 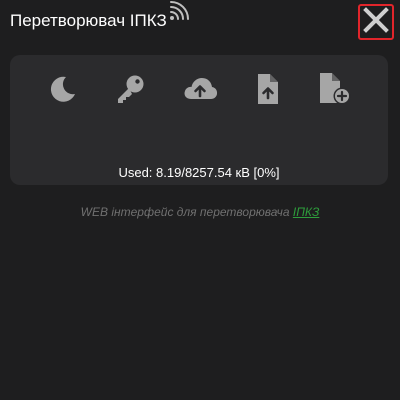 What do you see at coordinates (186, 212) in the screenshot?
I see `footer-text: WEB інтерфейс для перетворювача` at bounding box center [186, 212].